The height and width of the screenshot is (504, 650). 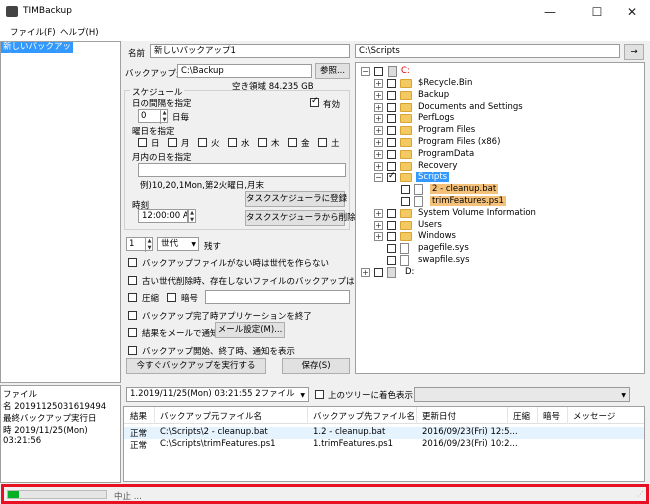 I want to click on column-header: バックアップ先ファイル名, so click(x=364, y=416).